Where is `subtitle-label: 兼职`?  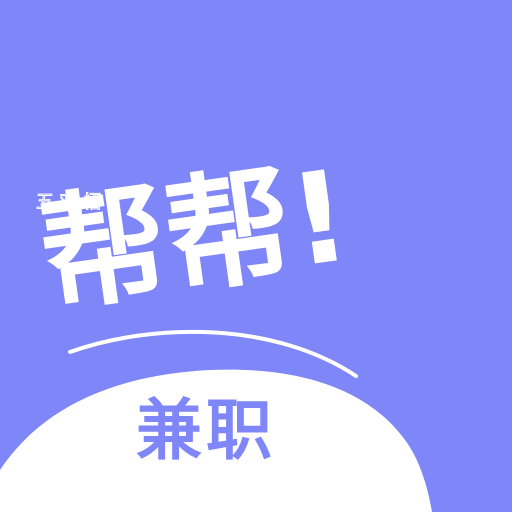 subtitle-label: 兼职 is located at coordinates (206, 430).